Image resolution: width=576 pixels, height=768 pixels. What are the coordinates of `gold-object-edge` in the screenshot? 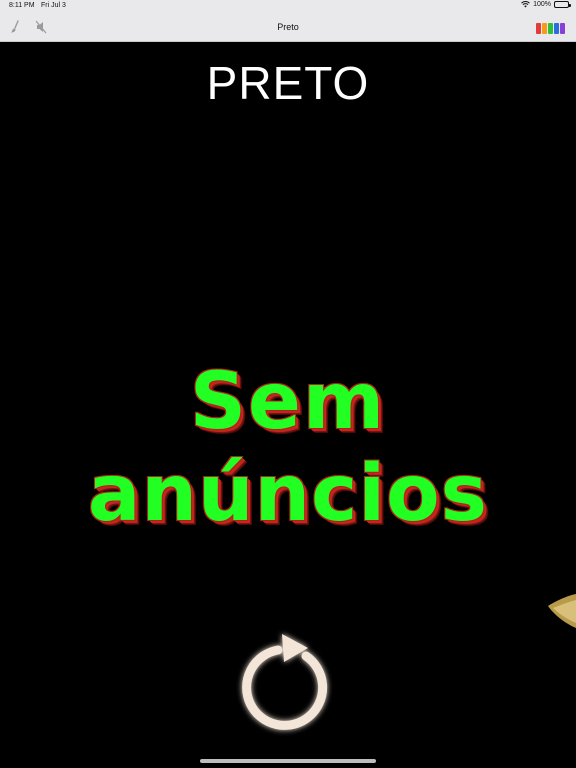 It's located at (562, 611).